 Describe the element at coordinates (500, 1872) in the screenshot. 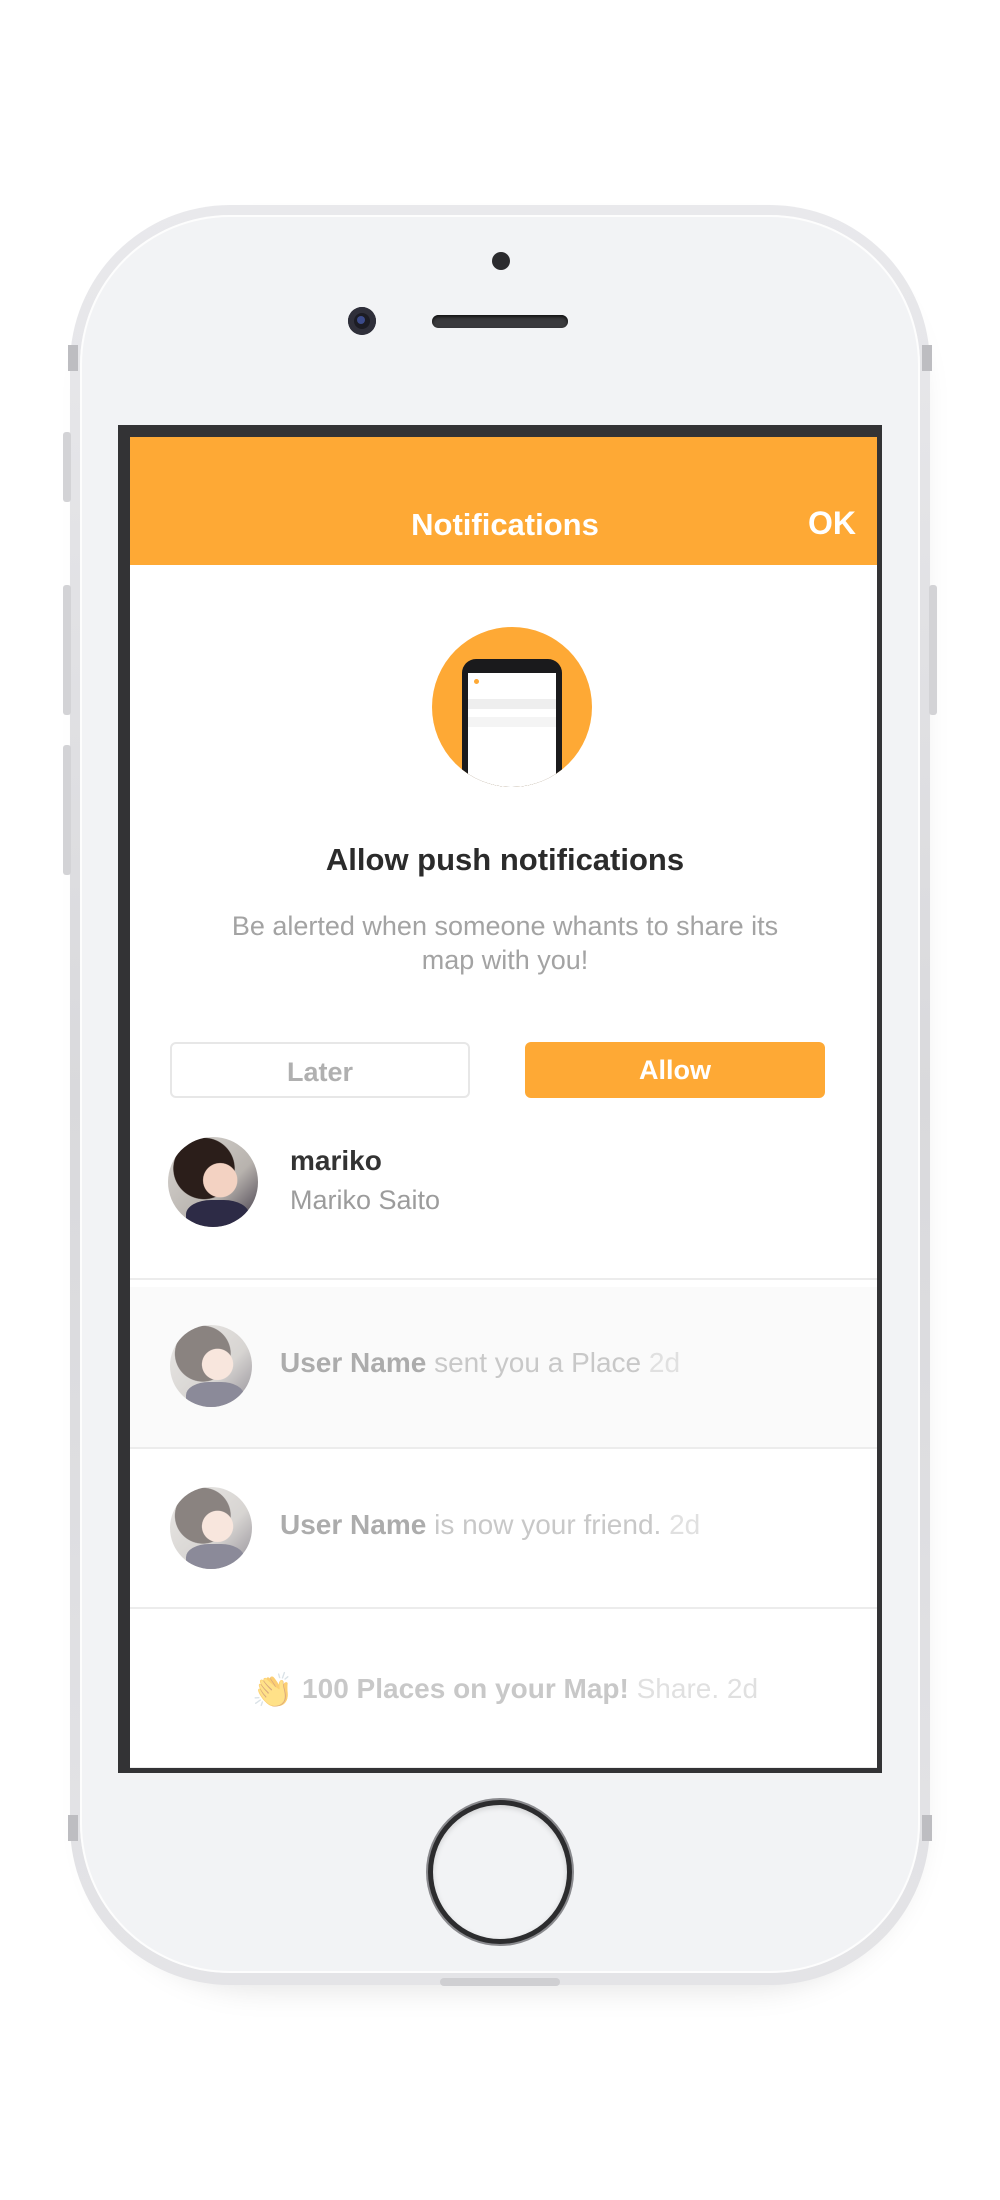

I see `home-button` at that location.